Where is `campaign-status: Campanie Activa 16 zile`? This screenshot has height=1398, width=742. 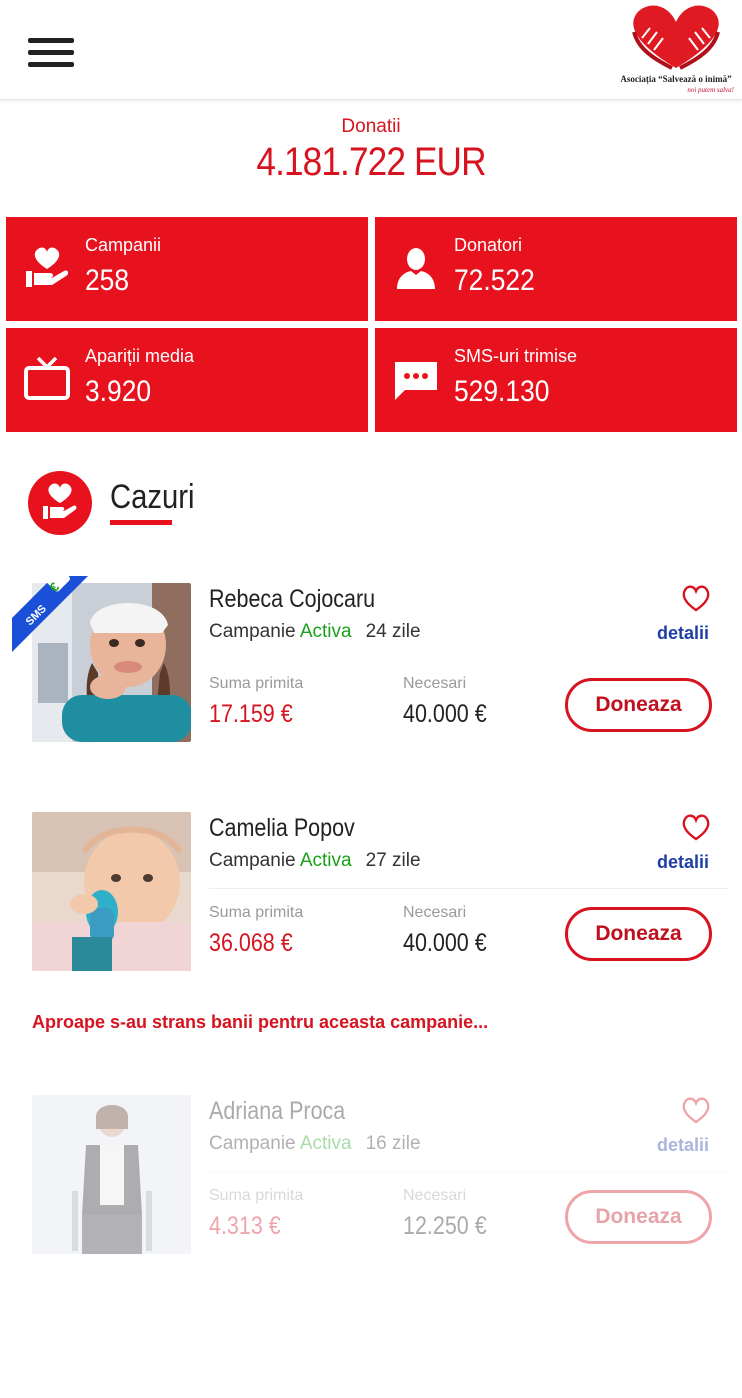
campaign-status: Campanie Activa 16 zile is located at coordinates (315, 1144).